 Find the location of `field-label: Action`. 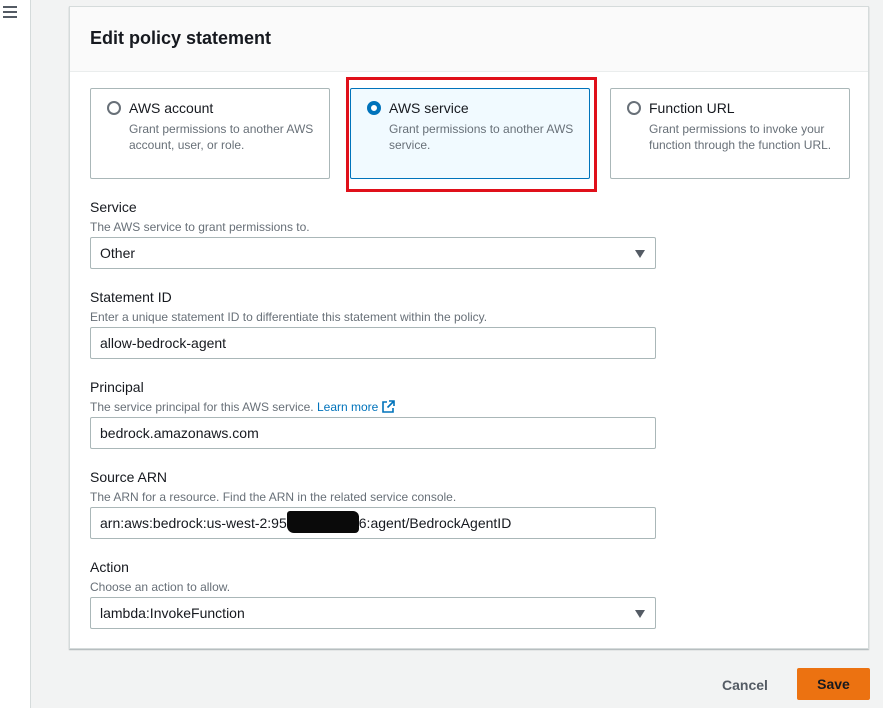

field-label: Action is located at coordinates (109, 567).